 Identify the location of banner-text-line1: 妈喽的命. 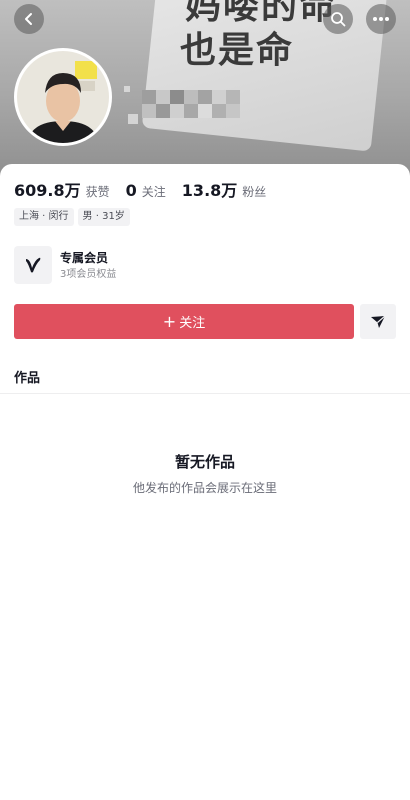
(261, 13).